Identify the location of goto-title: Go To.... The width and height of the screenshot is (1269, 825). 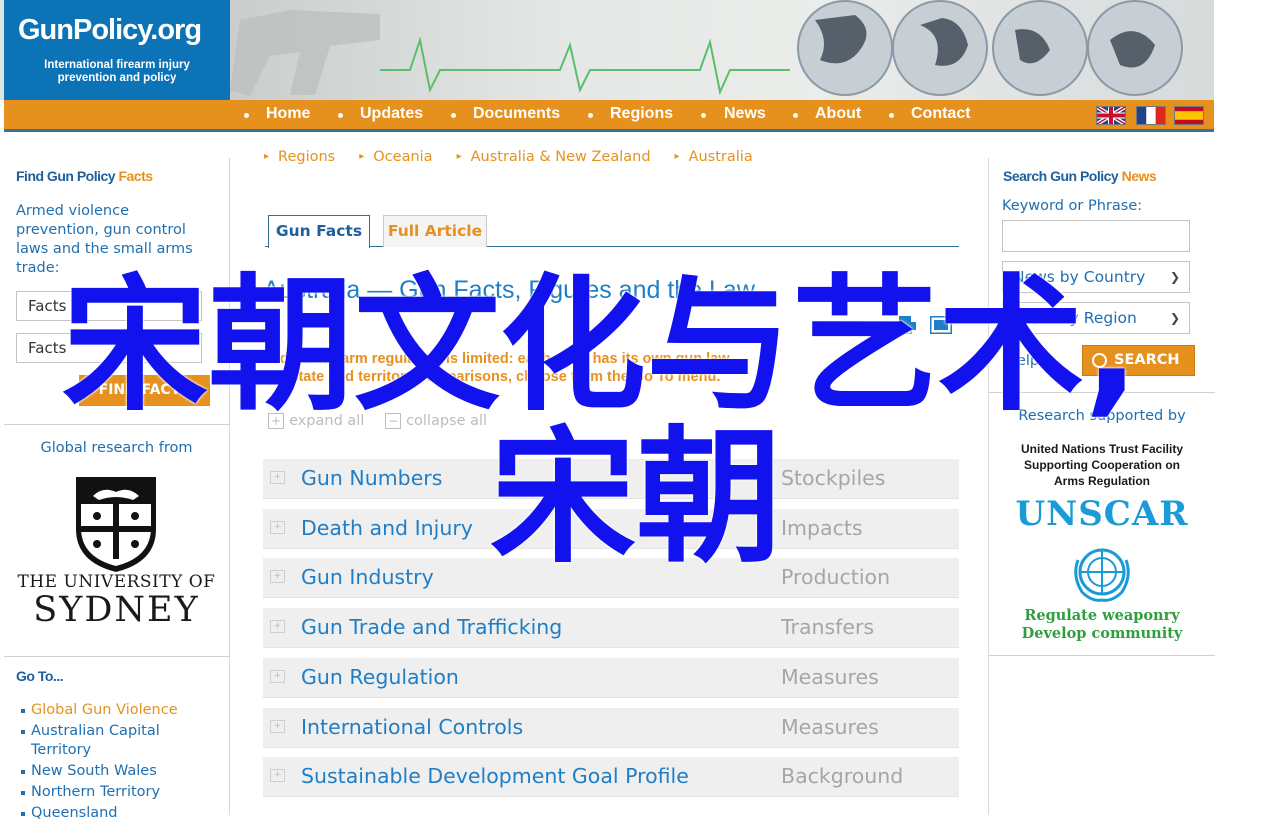
(40, 676).